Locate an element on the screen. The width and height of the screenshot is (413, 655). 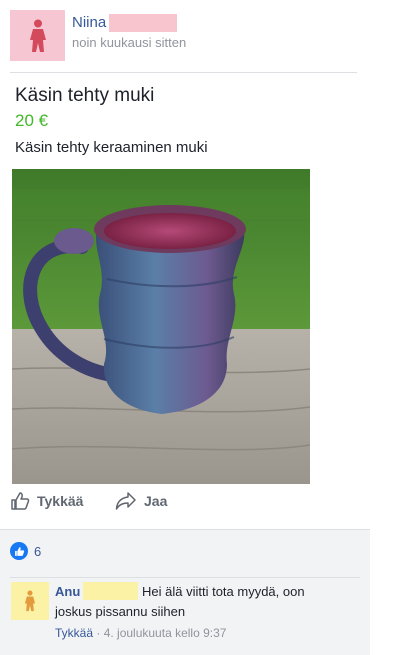
post-actions: Tykkää Jaa is located at coordinates (185, 507).